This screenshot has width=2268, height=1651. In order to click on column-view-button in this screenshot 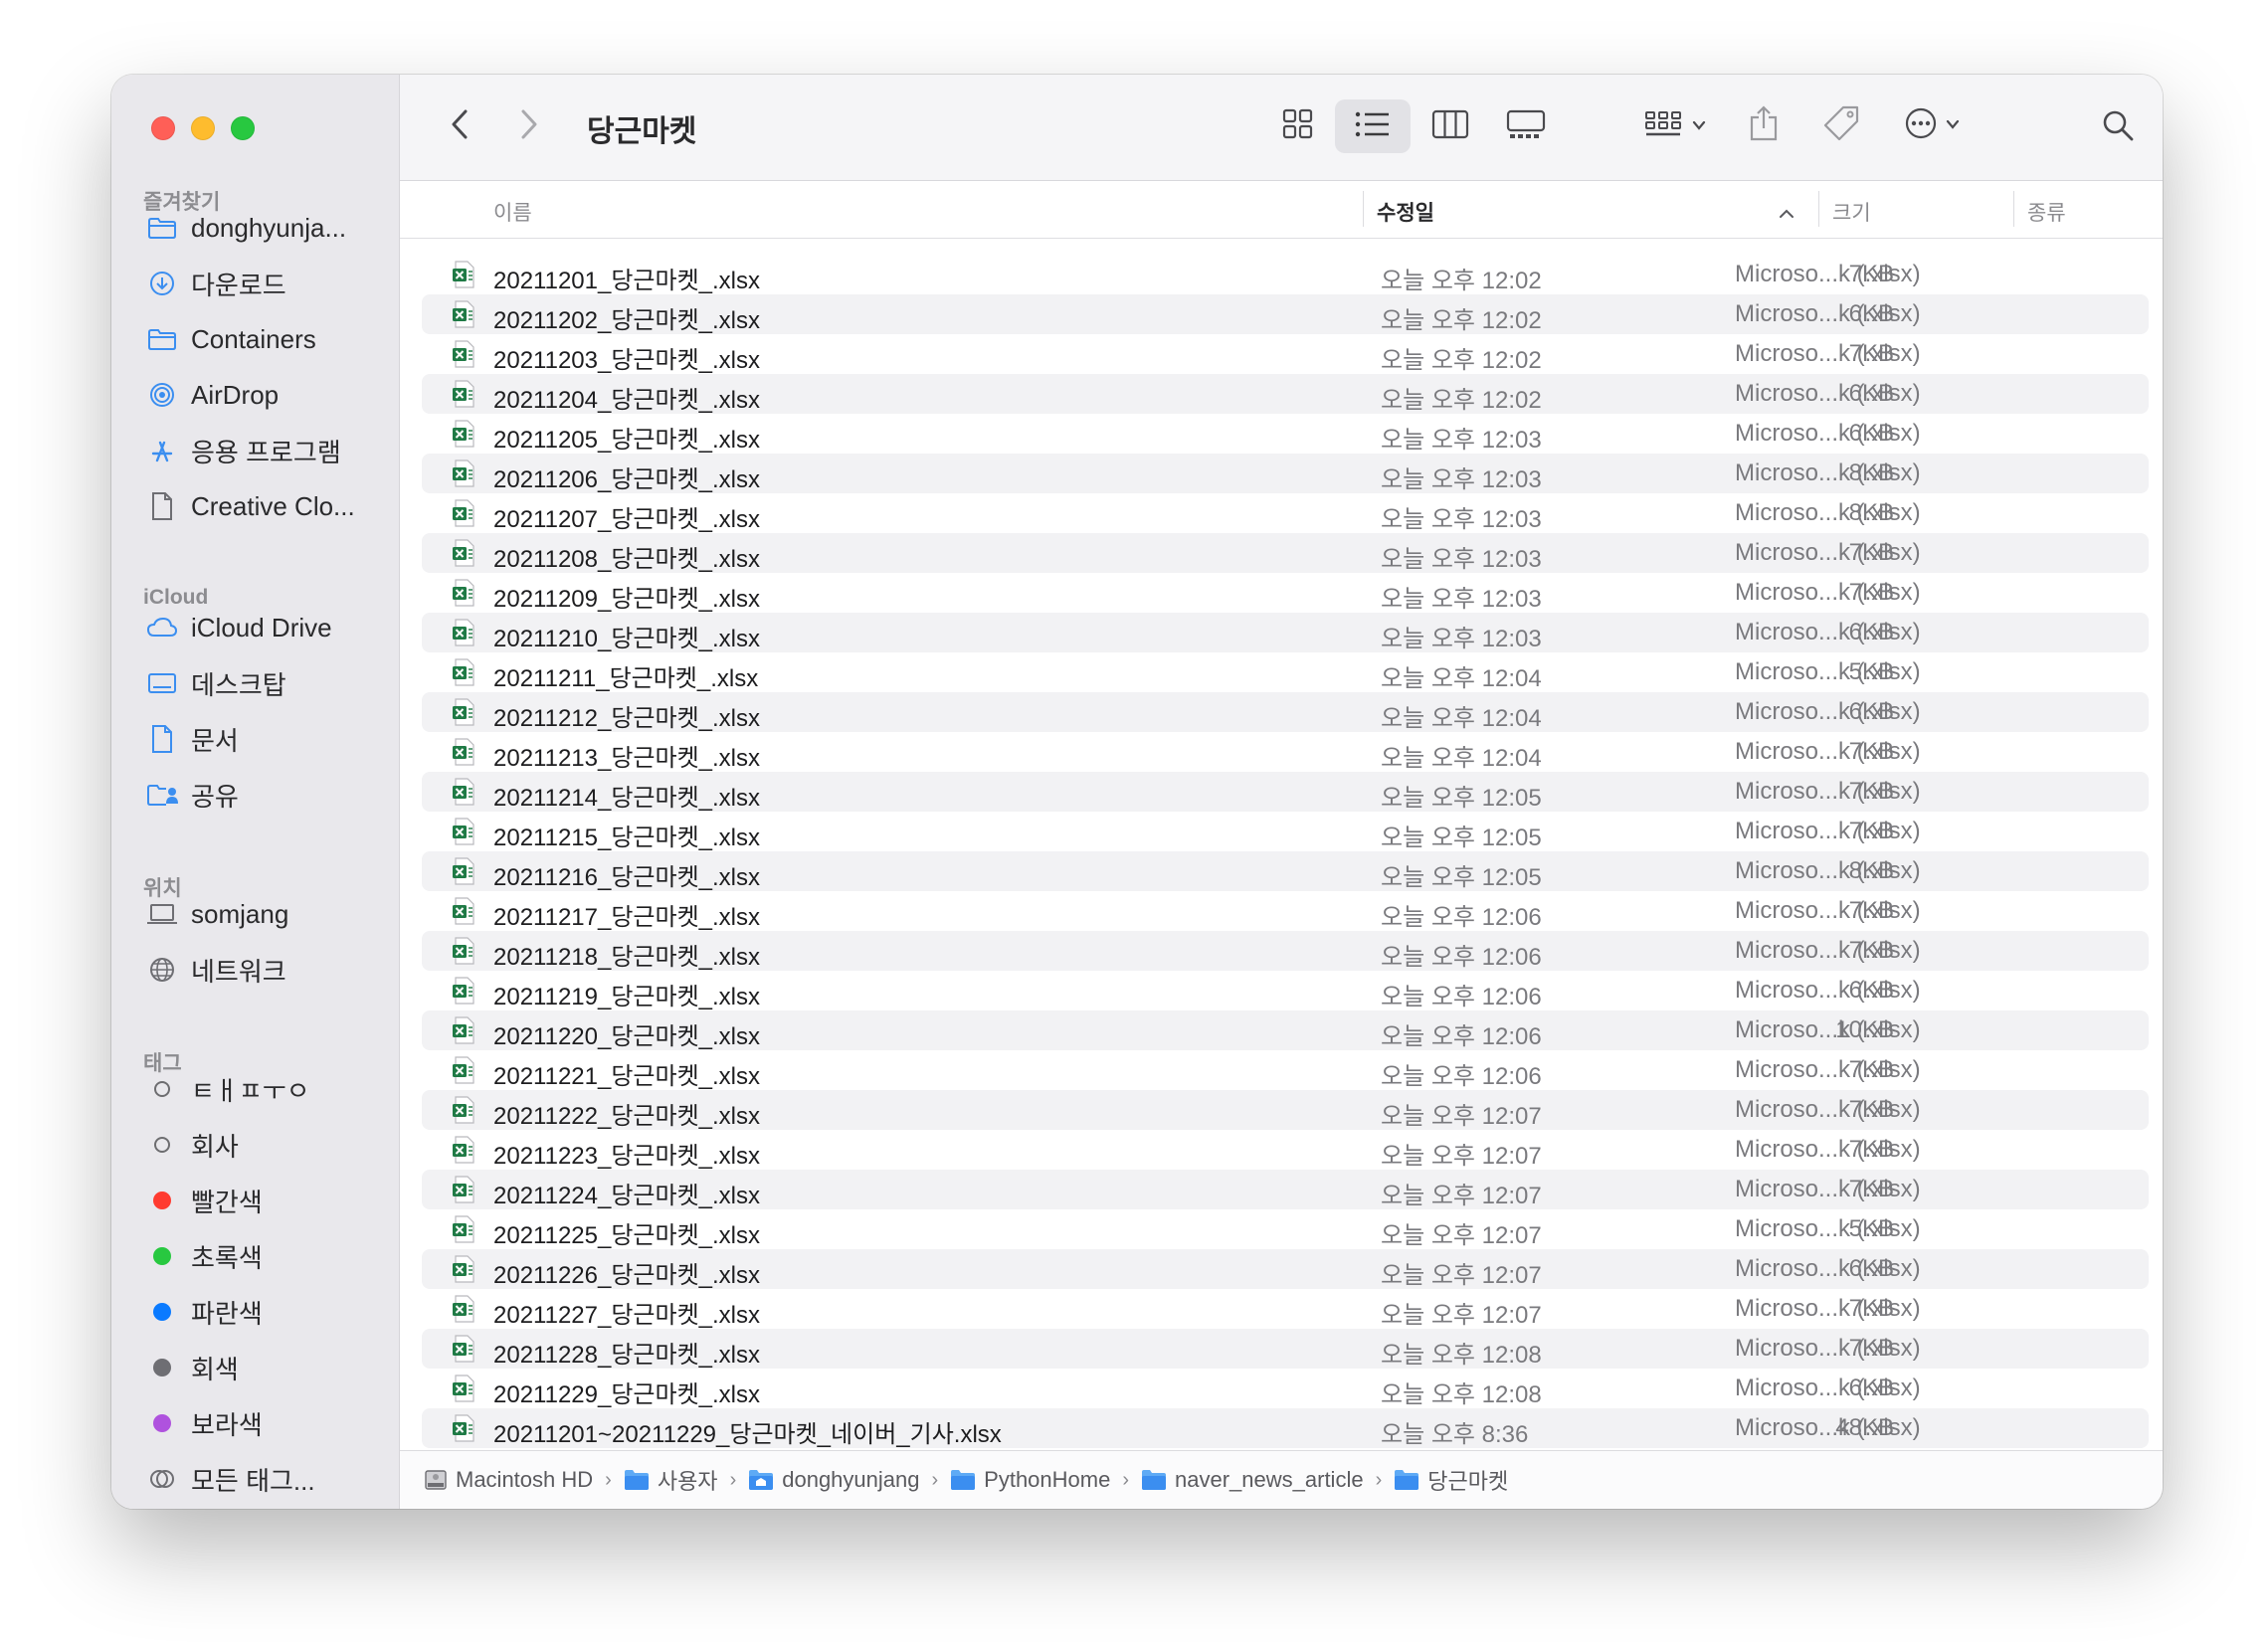, I will do `click(1450, 126)`.